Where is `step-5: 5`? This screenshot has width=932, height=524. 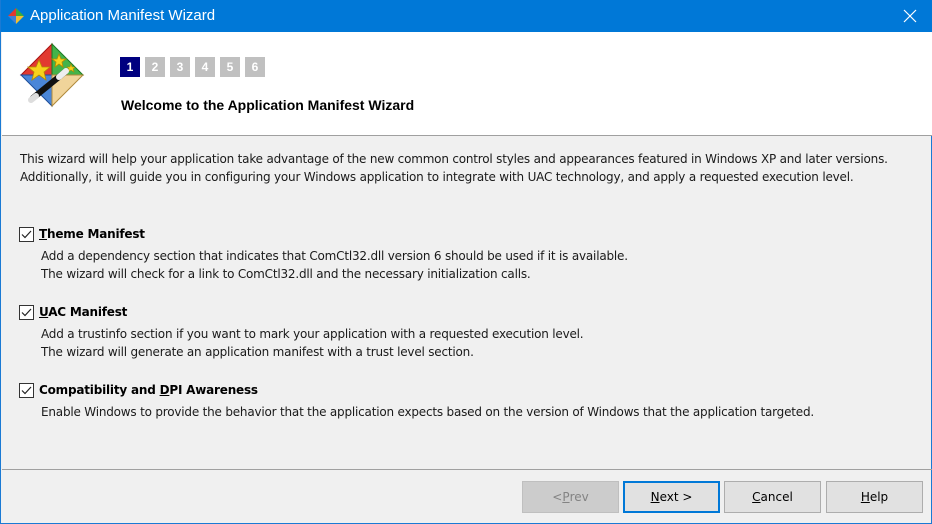 step-5: 5 is located at coordinates (230, 67).